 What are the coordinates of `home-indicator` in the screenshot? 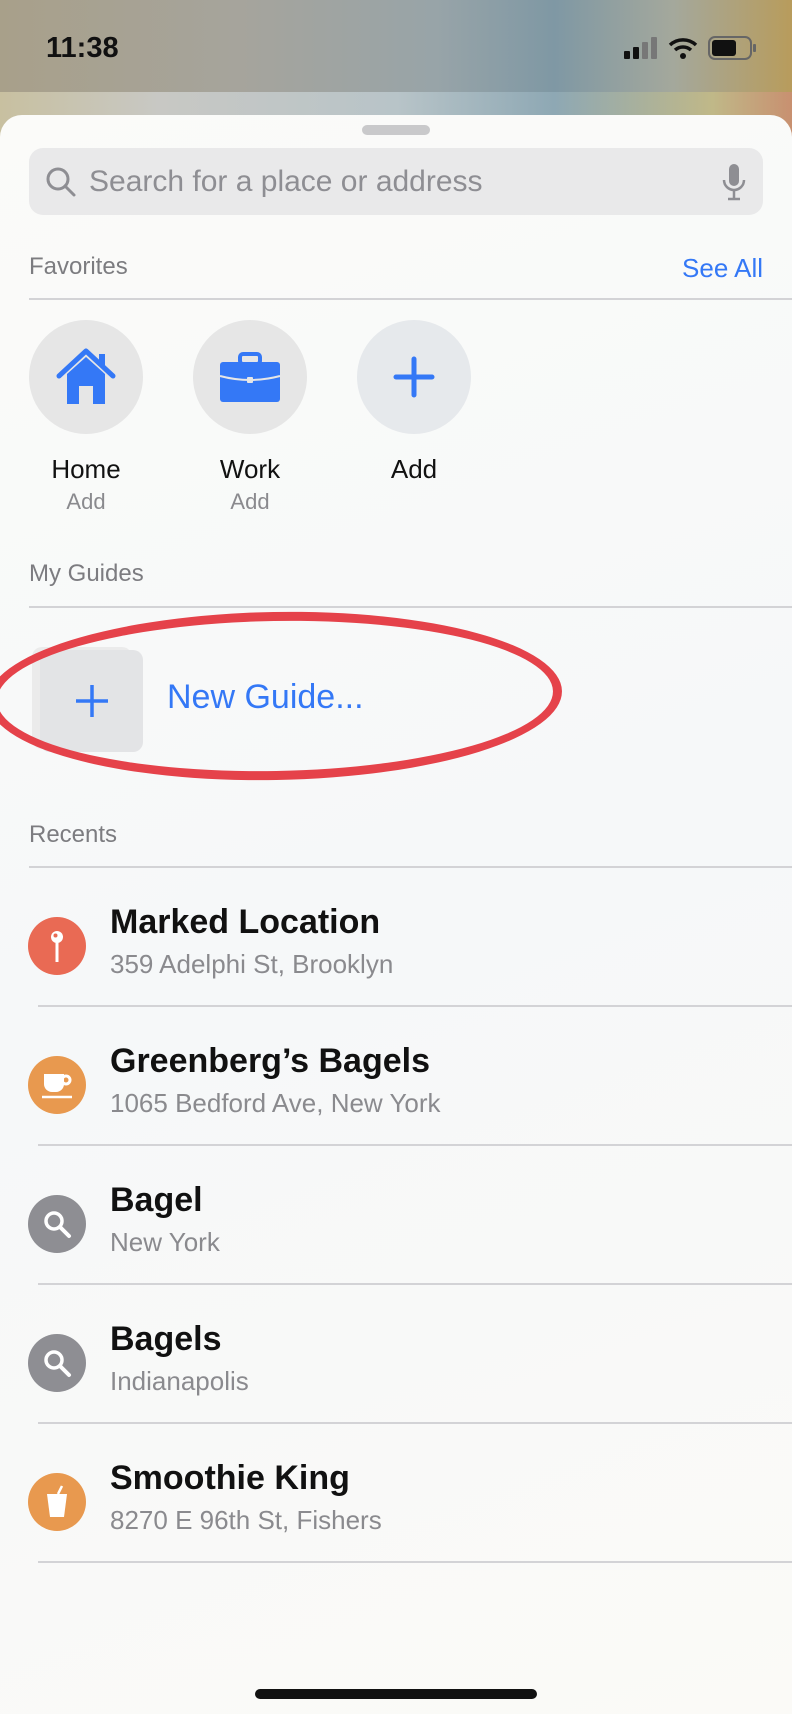 It's located at (396, 1694).